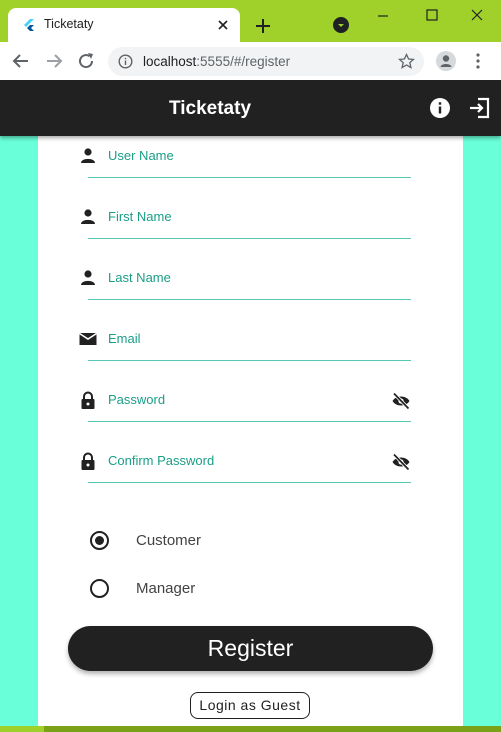 The width and height of the screenshot is (501, 732). Describe the element at coordinates (432, 16) in the screenshot. I see `maximize-icon` at that location.